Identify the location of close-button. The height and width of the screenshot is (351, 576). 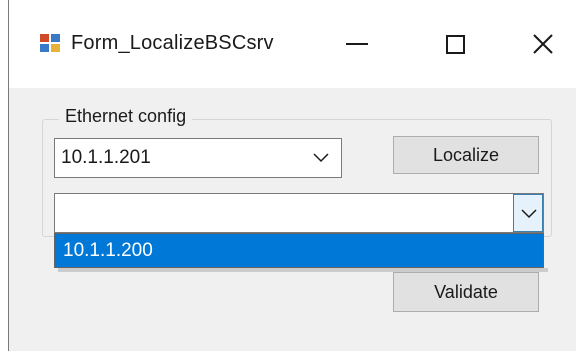
(543, 44).